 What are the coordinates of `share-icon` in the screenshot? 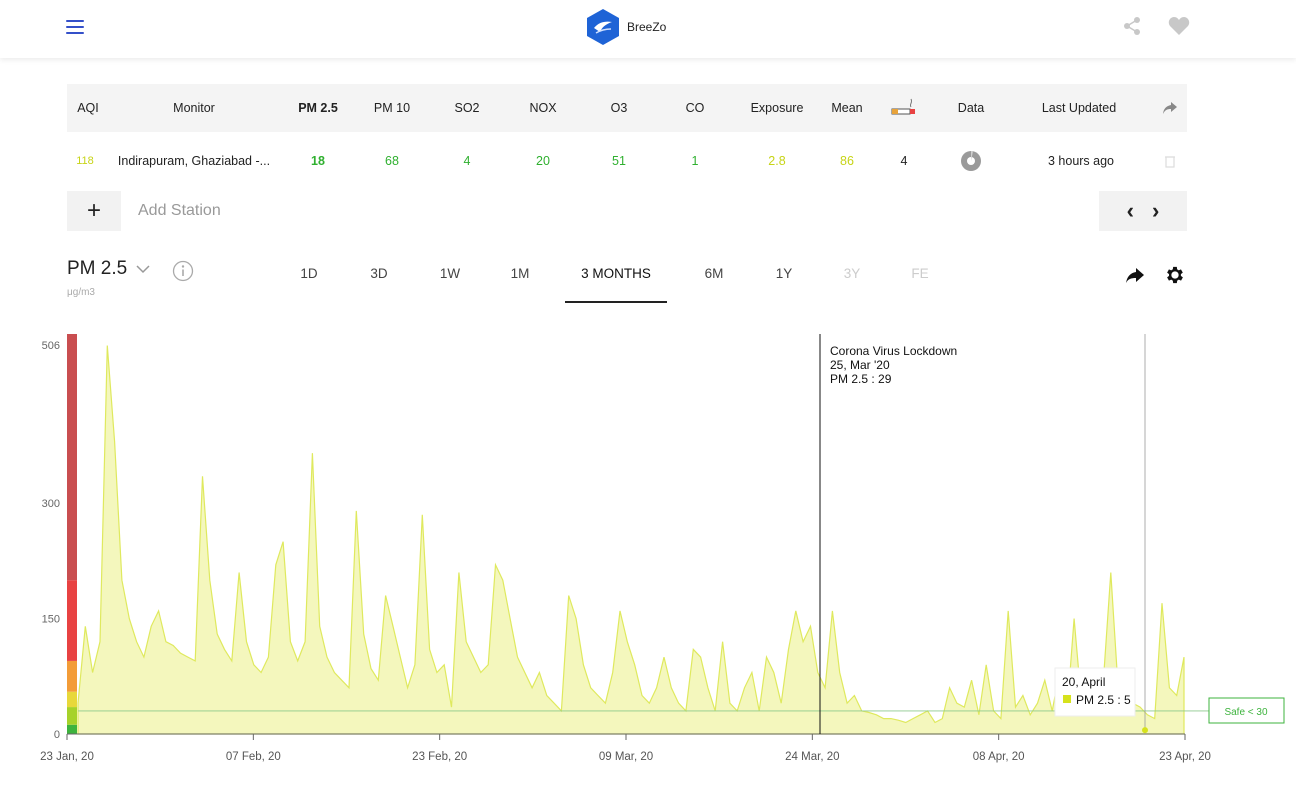 It's located at (1132, 26).